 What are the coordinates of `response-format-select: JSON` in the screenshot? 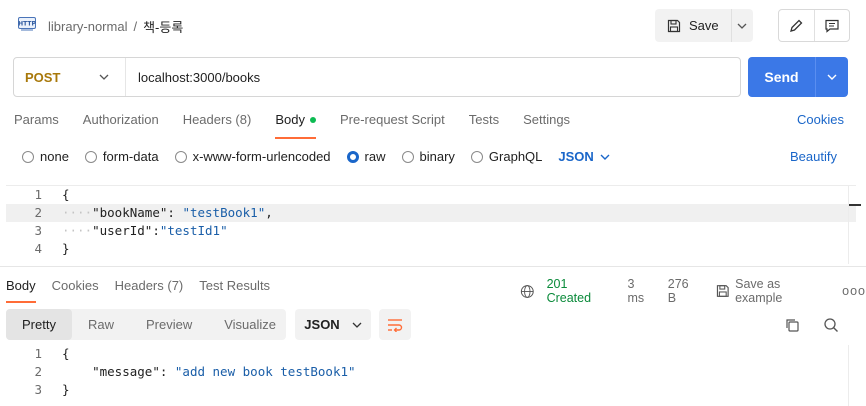 It's located at (333, 324).